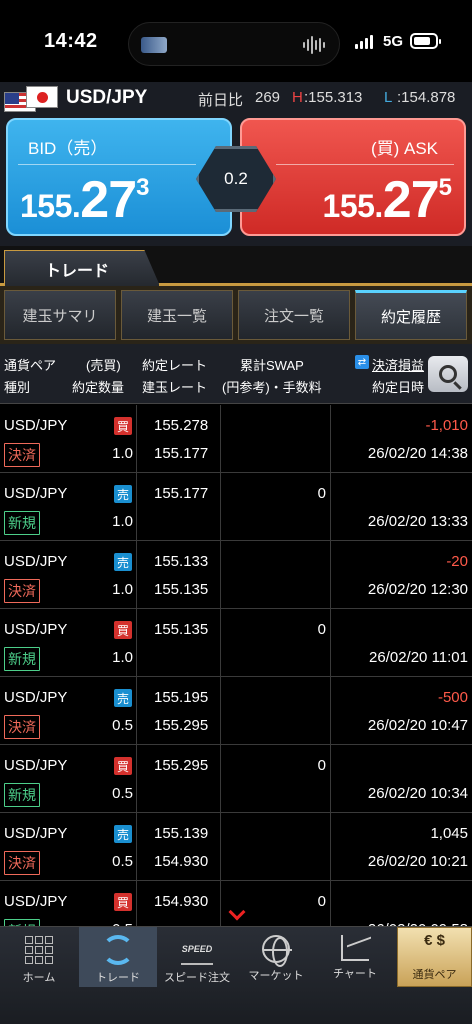 Image resolution: width=472 pixels, height=1024 pixels. Describe the element at coordinates (181, 589) in the screenshot. I see `row-pos-rate: 155.135` at that location.